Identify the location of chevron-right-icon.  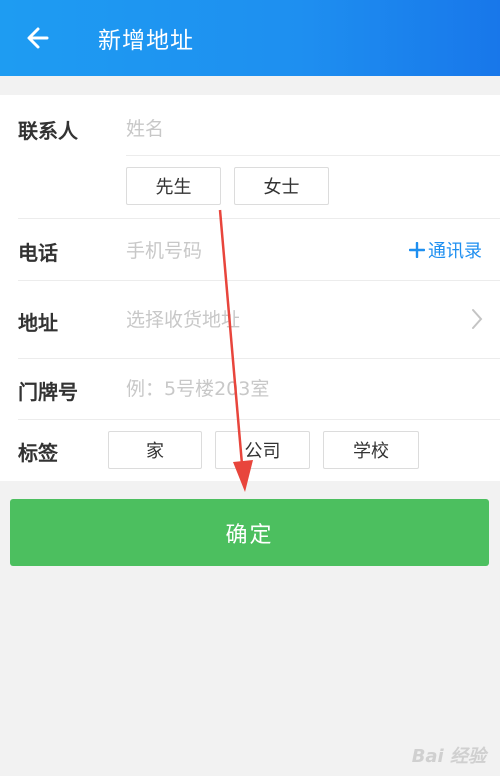
(477, 319).